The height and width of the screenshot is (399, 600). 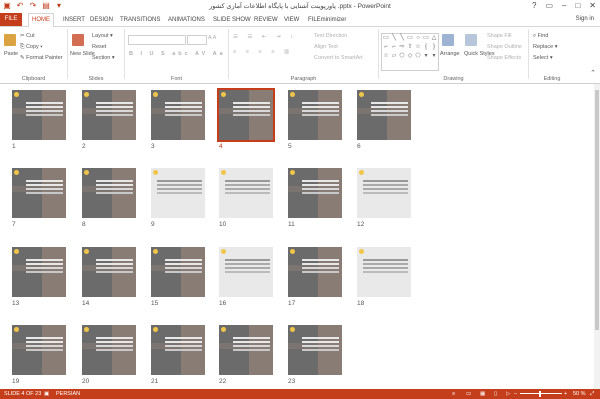 What do you see at coordinates (468, 394) in the screenshot?
I see `normal-view-icon: ▭` at bounding box center [468, 394].